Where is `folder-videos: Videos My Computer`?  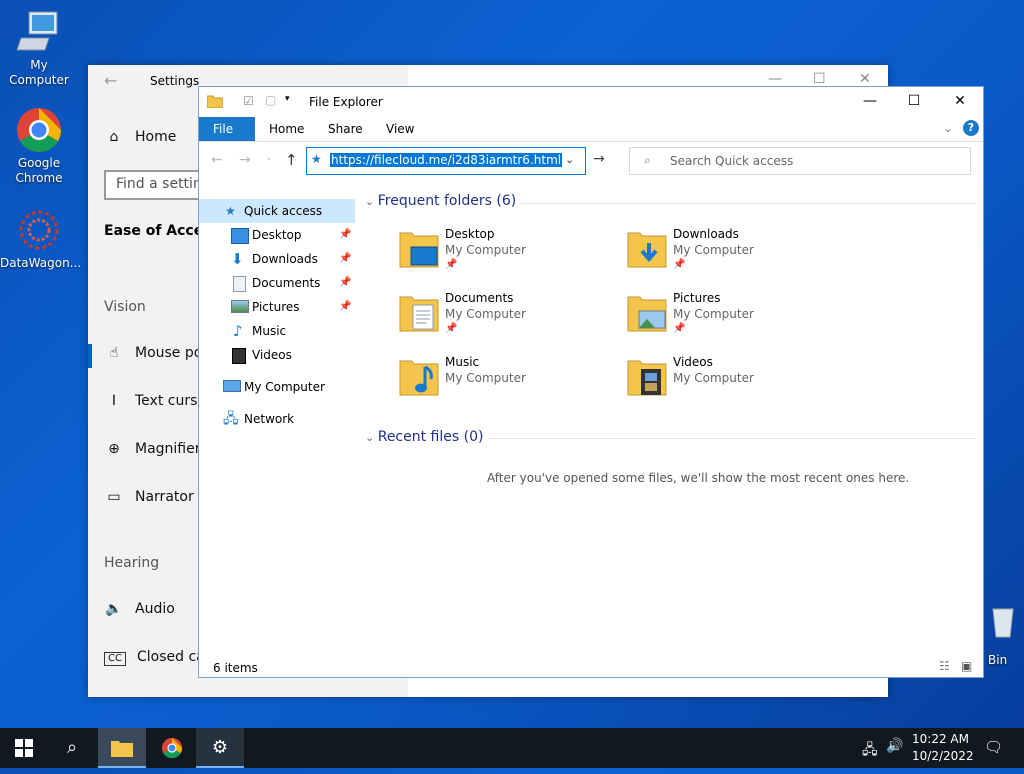
folder-videos: Videos My Computer is located at coordinates (737, 383).